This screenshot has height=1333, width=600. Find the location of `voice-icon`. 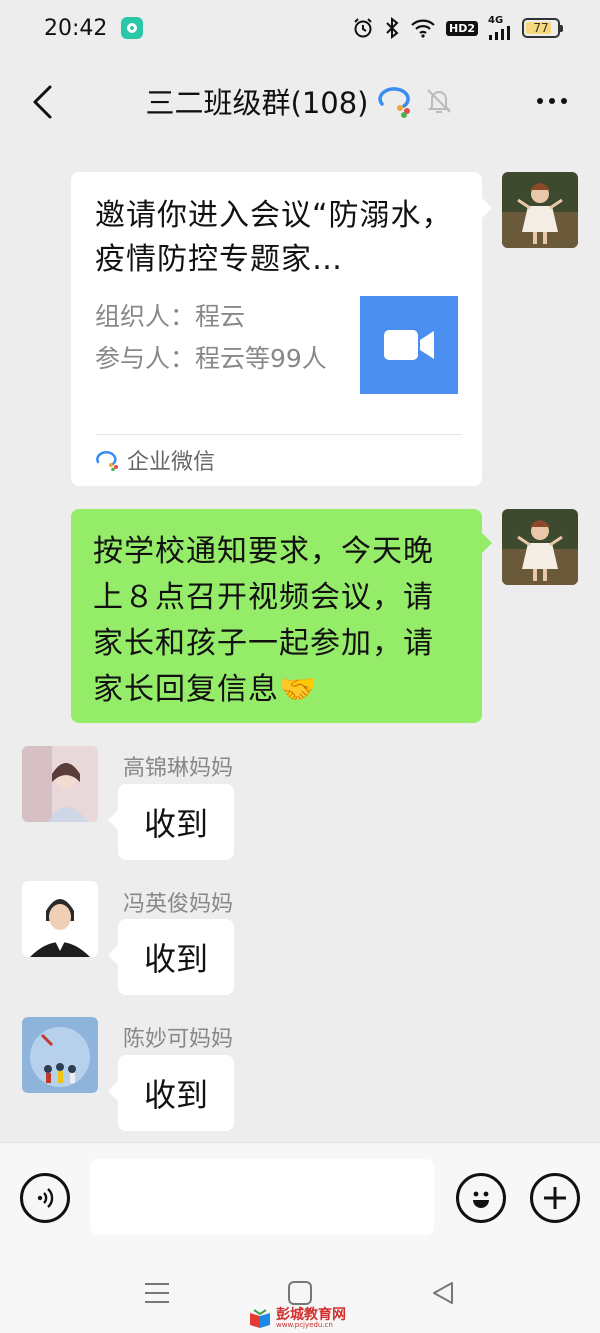

voice-icon is located at coordinates (45, 1198).